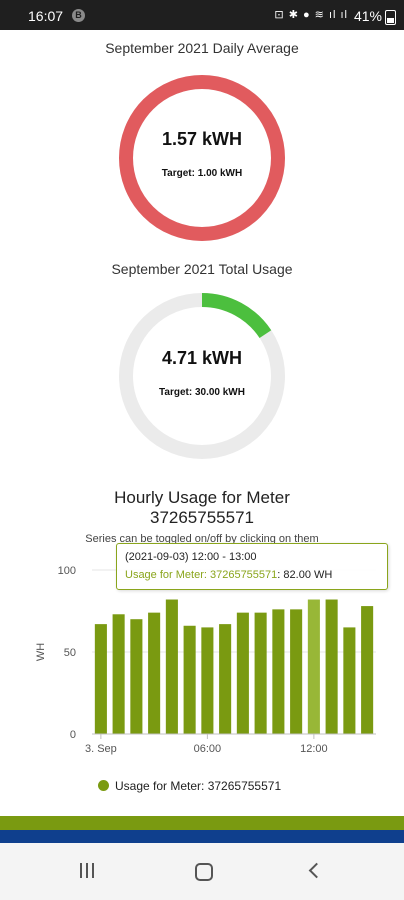 This screenshot has width=404, height=900. I want to click on total-usage-target: Target: 30.00 kWH, so click(202, 392).